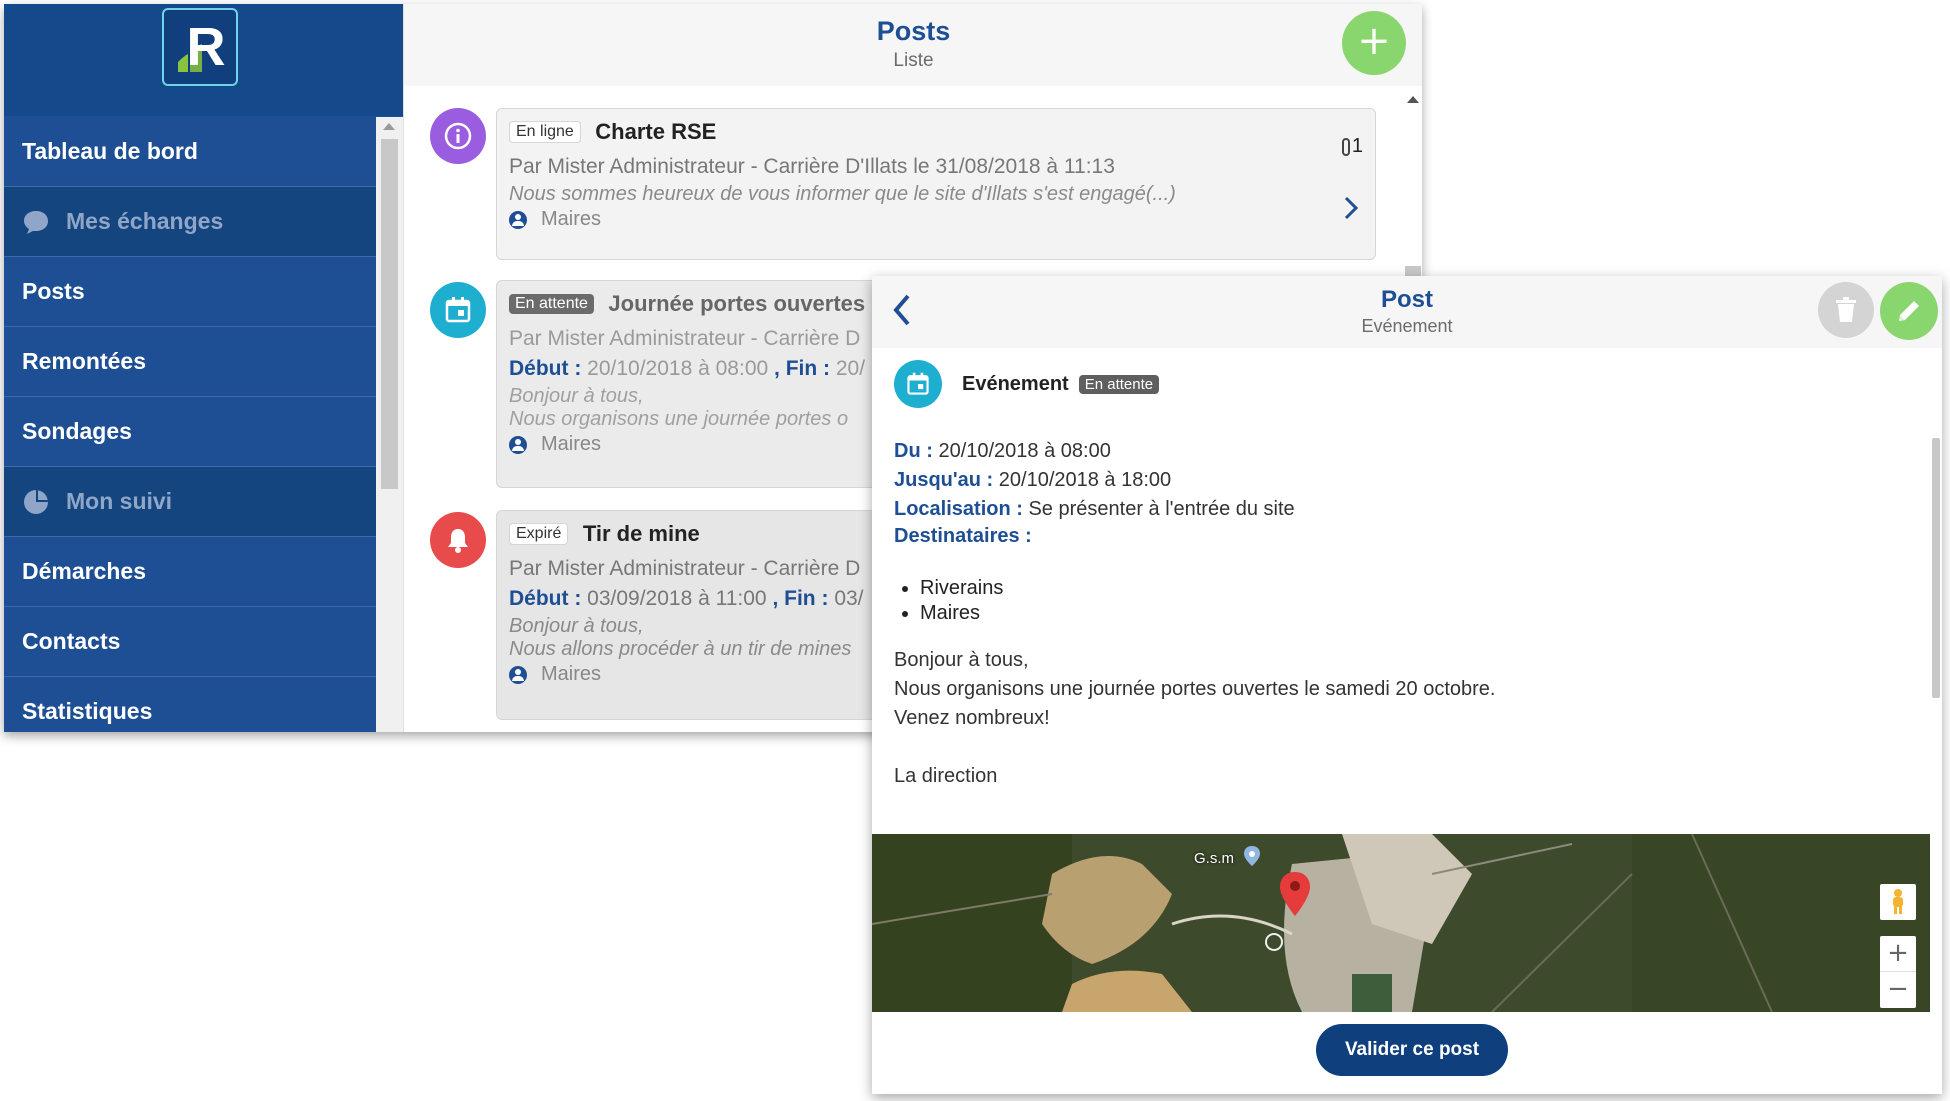 The height and width of the screenshot is (1101, 1950). I want to click on app-logo: R, so click(200, 47).